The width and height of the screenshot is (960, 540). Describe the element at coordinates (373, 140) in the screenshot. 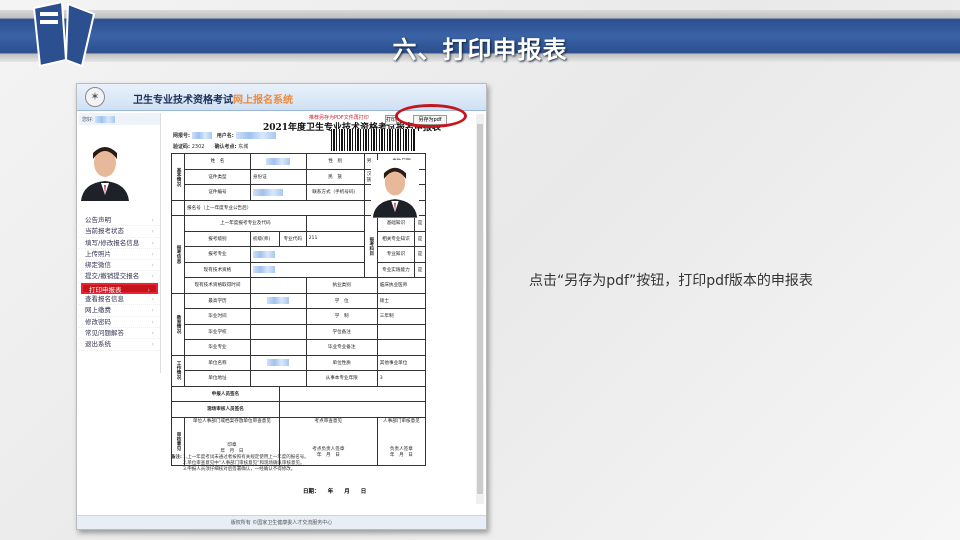

I see `barcode` at that location.